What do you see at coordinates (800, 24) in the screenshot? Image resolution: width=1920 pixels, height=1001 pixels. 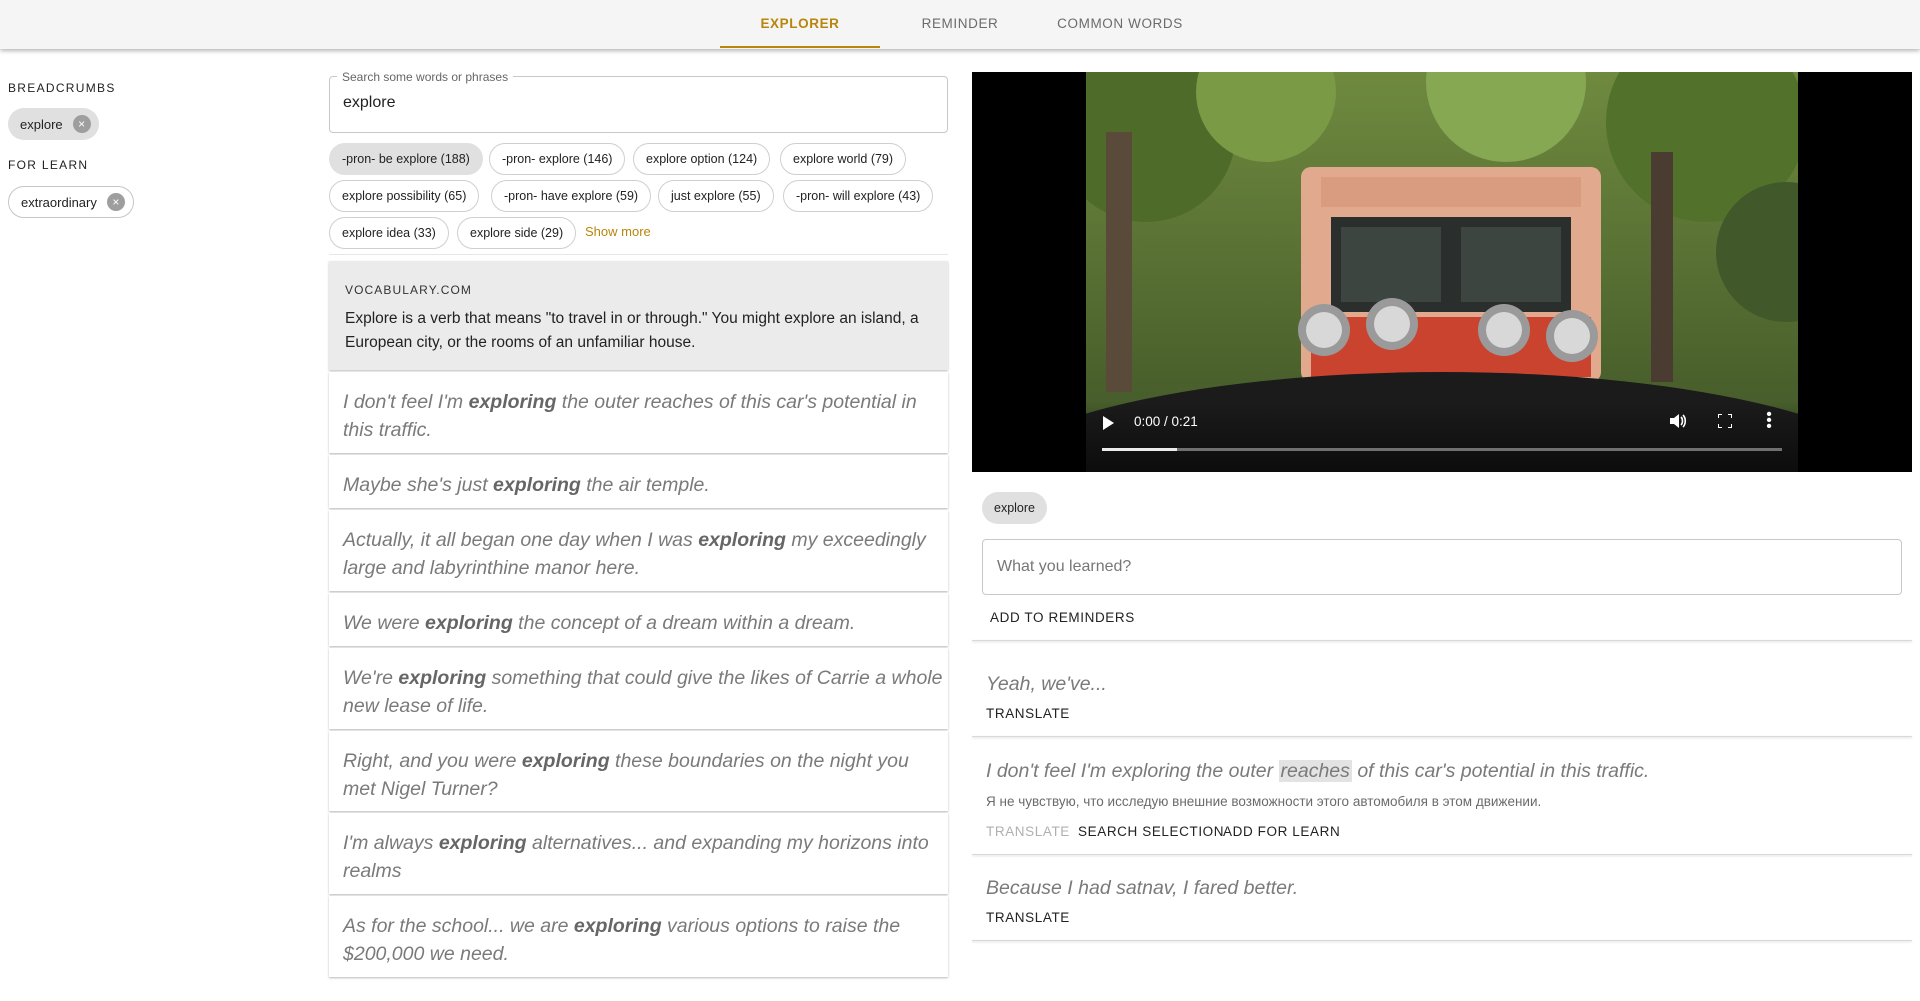 I see `tab-explorer: EXPLORER` at bounding box center [800, 24].